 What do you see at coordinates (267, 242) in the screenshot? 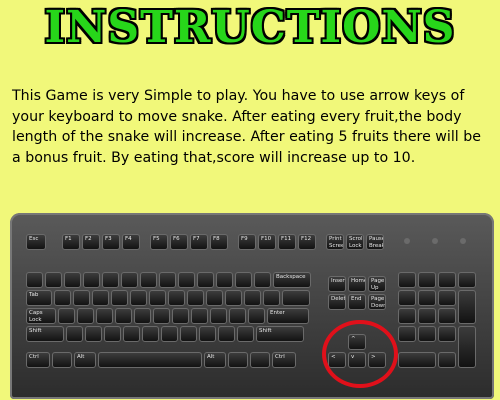
I see `key-f10: F10` at bounding box center [267, 242].